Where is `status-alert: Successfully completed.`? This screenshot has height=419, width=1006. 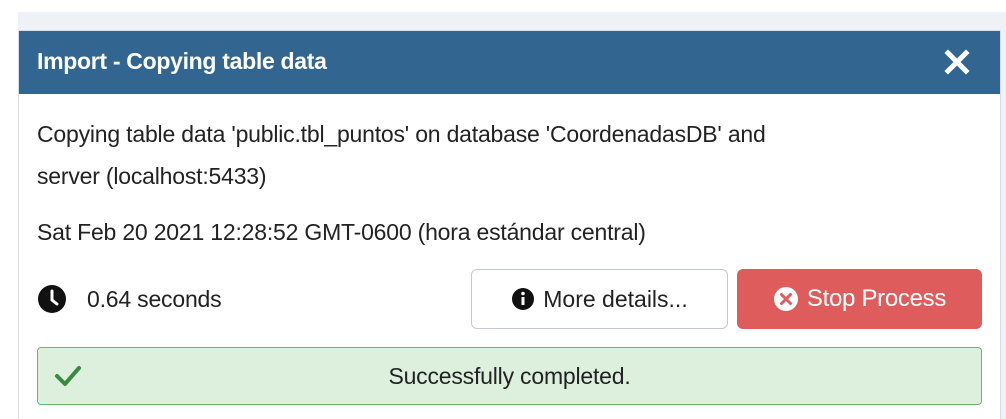
status-alert: Successfully completed. is located at coordinates (509, 376).